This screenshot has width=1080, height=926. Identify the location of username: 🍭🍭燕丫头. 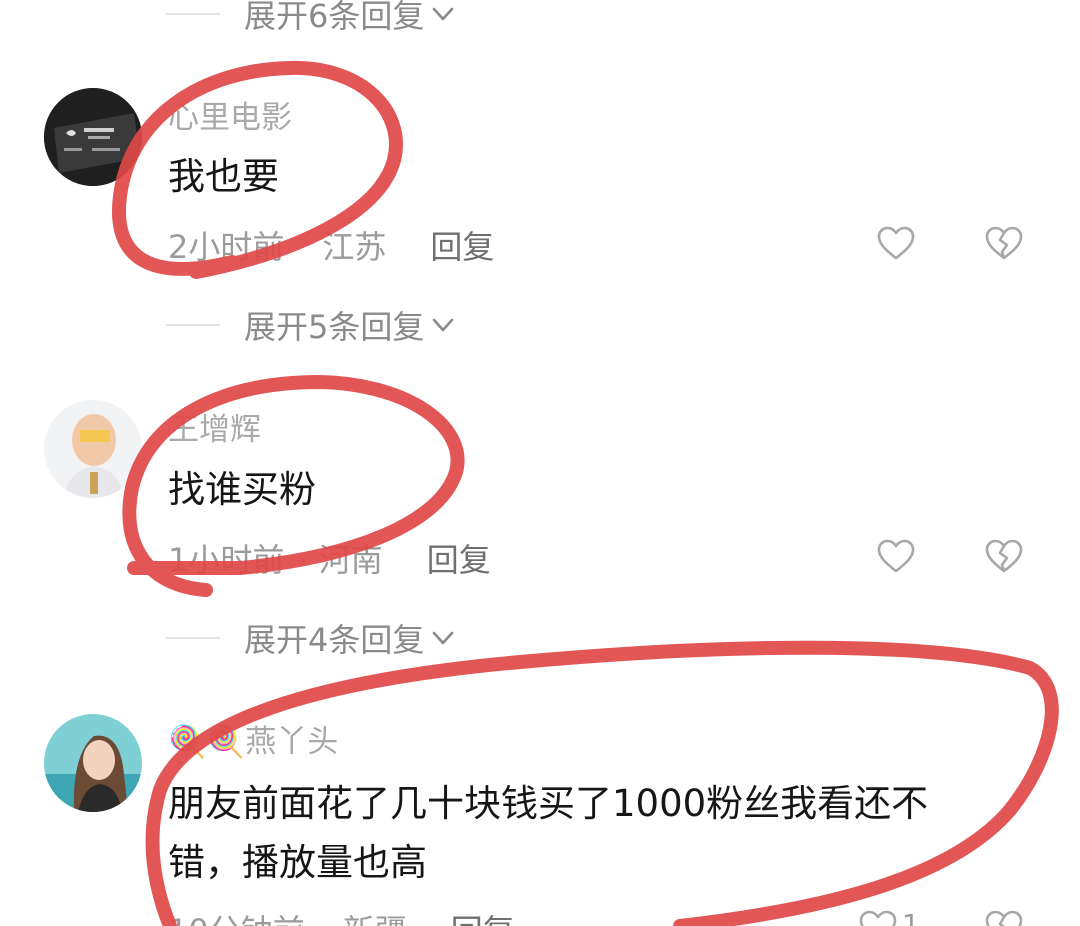
(253, 738).